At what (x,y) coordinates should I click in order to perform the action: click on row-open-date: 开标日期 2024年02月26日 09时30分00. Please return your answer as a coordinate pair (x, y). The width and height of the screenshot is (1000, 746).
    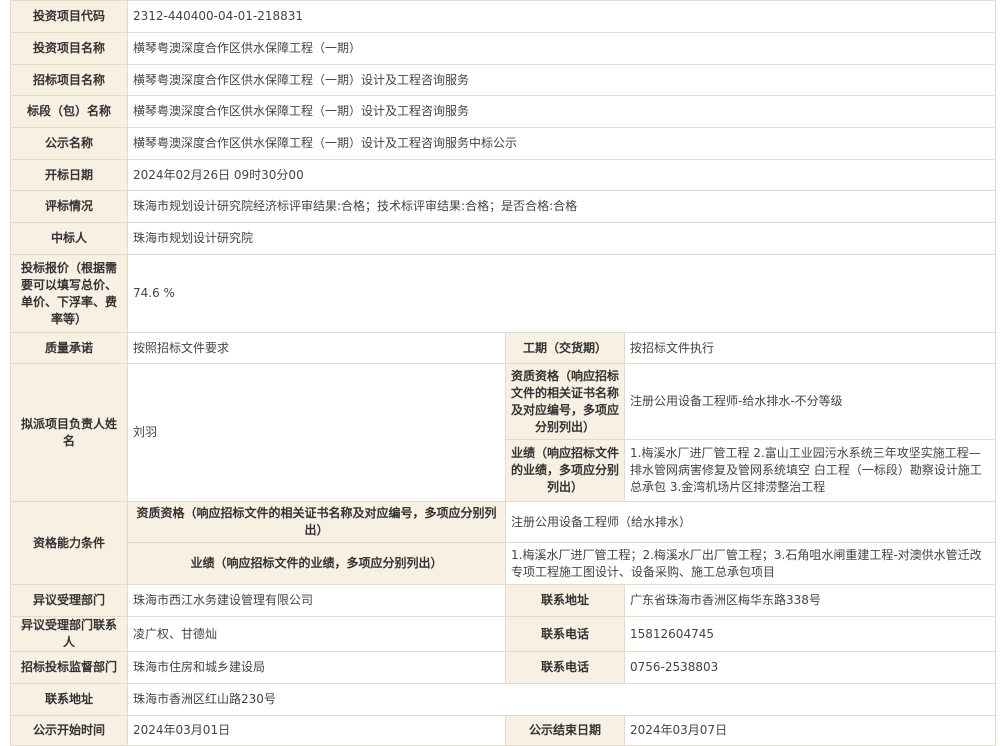
    Looking at the image, I should click on (503, 175).